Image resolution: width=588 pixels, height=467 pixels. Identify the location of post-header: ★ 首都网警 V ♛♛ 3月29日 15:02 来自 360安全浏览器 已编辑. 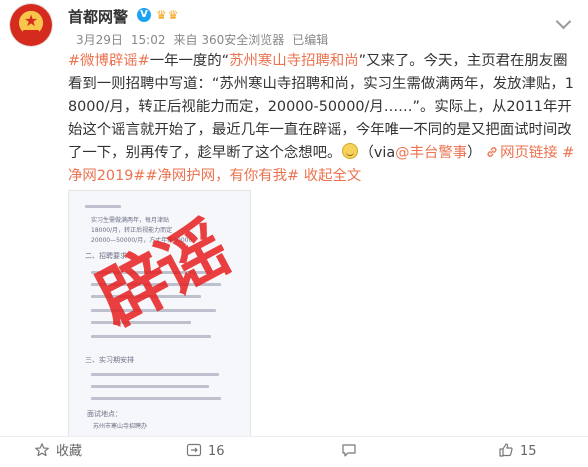
(294, 26).